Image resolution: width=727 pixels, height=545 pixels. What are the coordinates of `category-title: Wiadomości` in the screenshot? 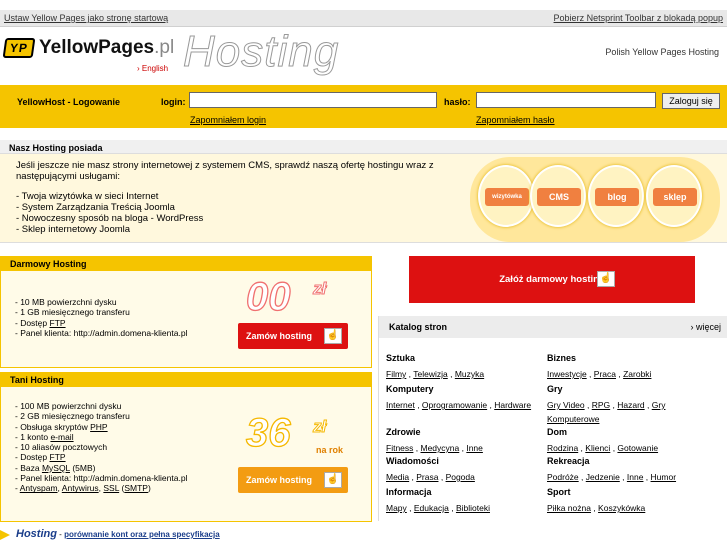 It's located at (466, 461).